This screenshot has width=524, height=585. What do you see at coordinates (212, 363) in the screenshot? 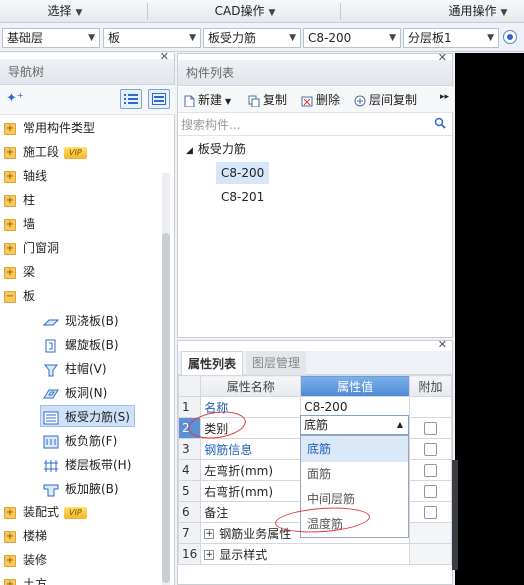
I see `tab-property-list: 属性列表` at bounding box center [212, 363].